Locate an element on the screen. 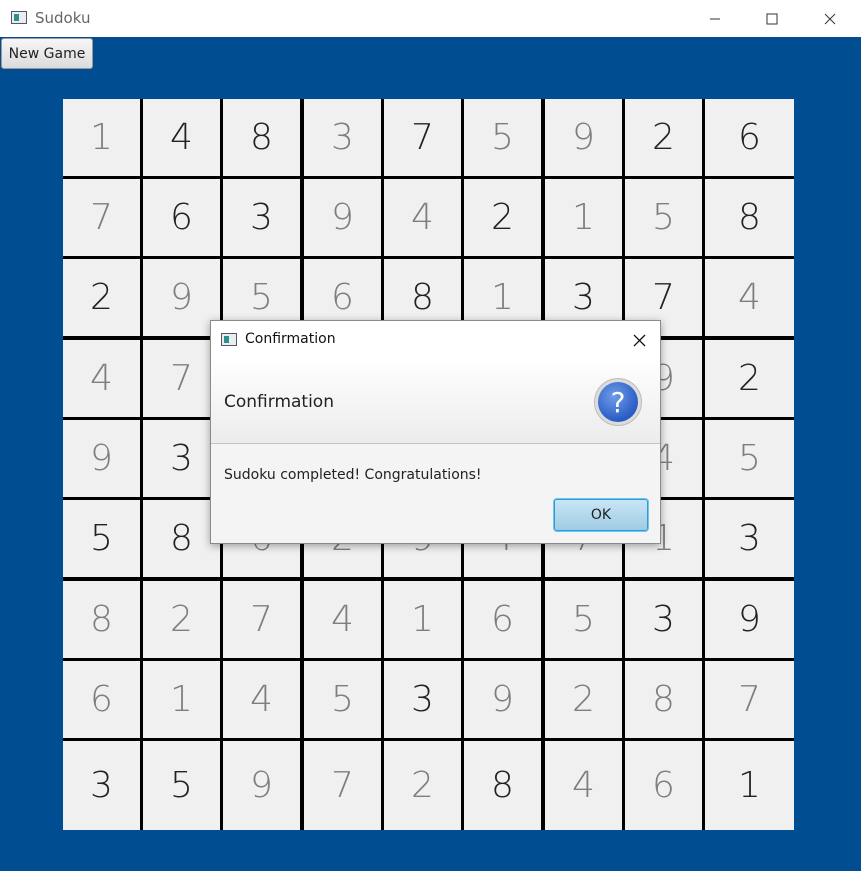  dialog-message: Sudoku completed! Congratulations! is located at coordinates (353, 475).